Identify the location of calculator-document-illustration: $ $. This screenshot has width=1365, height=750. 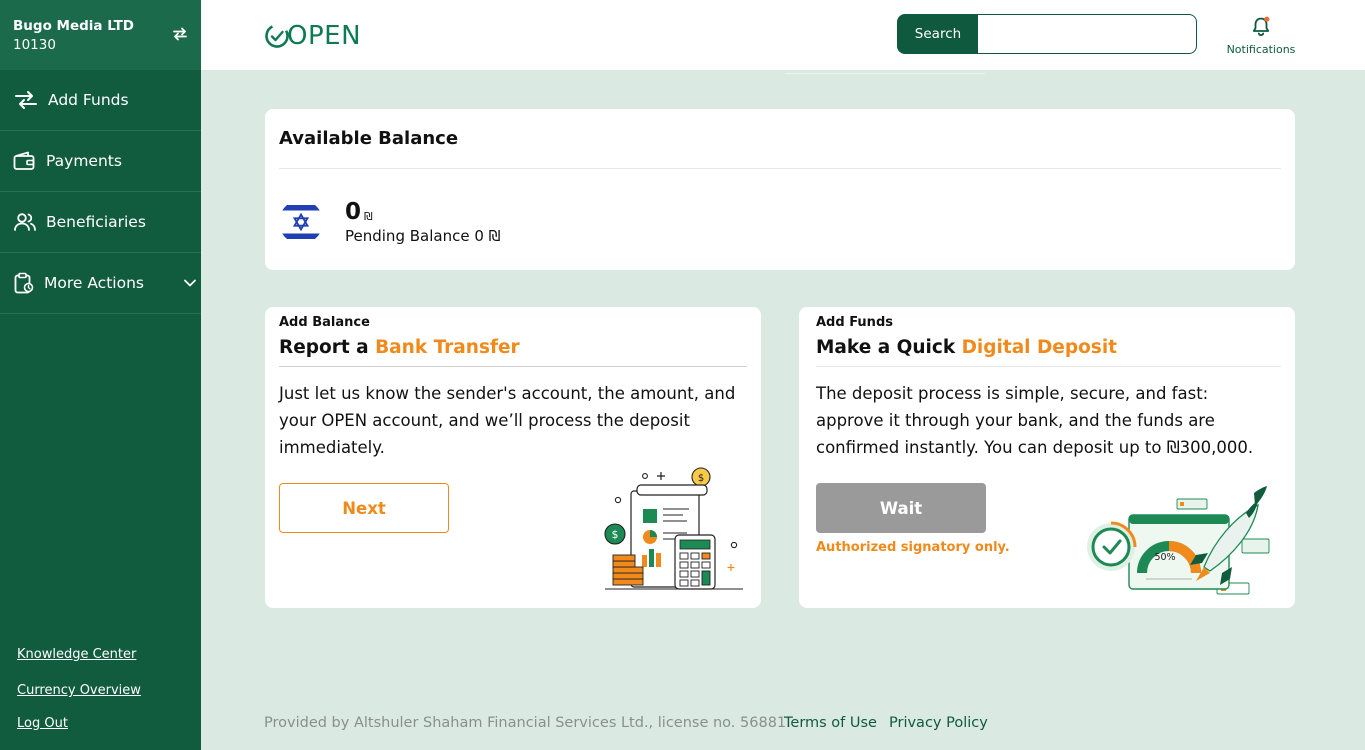
(673, 528).